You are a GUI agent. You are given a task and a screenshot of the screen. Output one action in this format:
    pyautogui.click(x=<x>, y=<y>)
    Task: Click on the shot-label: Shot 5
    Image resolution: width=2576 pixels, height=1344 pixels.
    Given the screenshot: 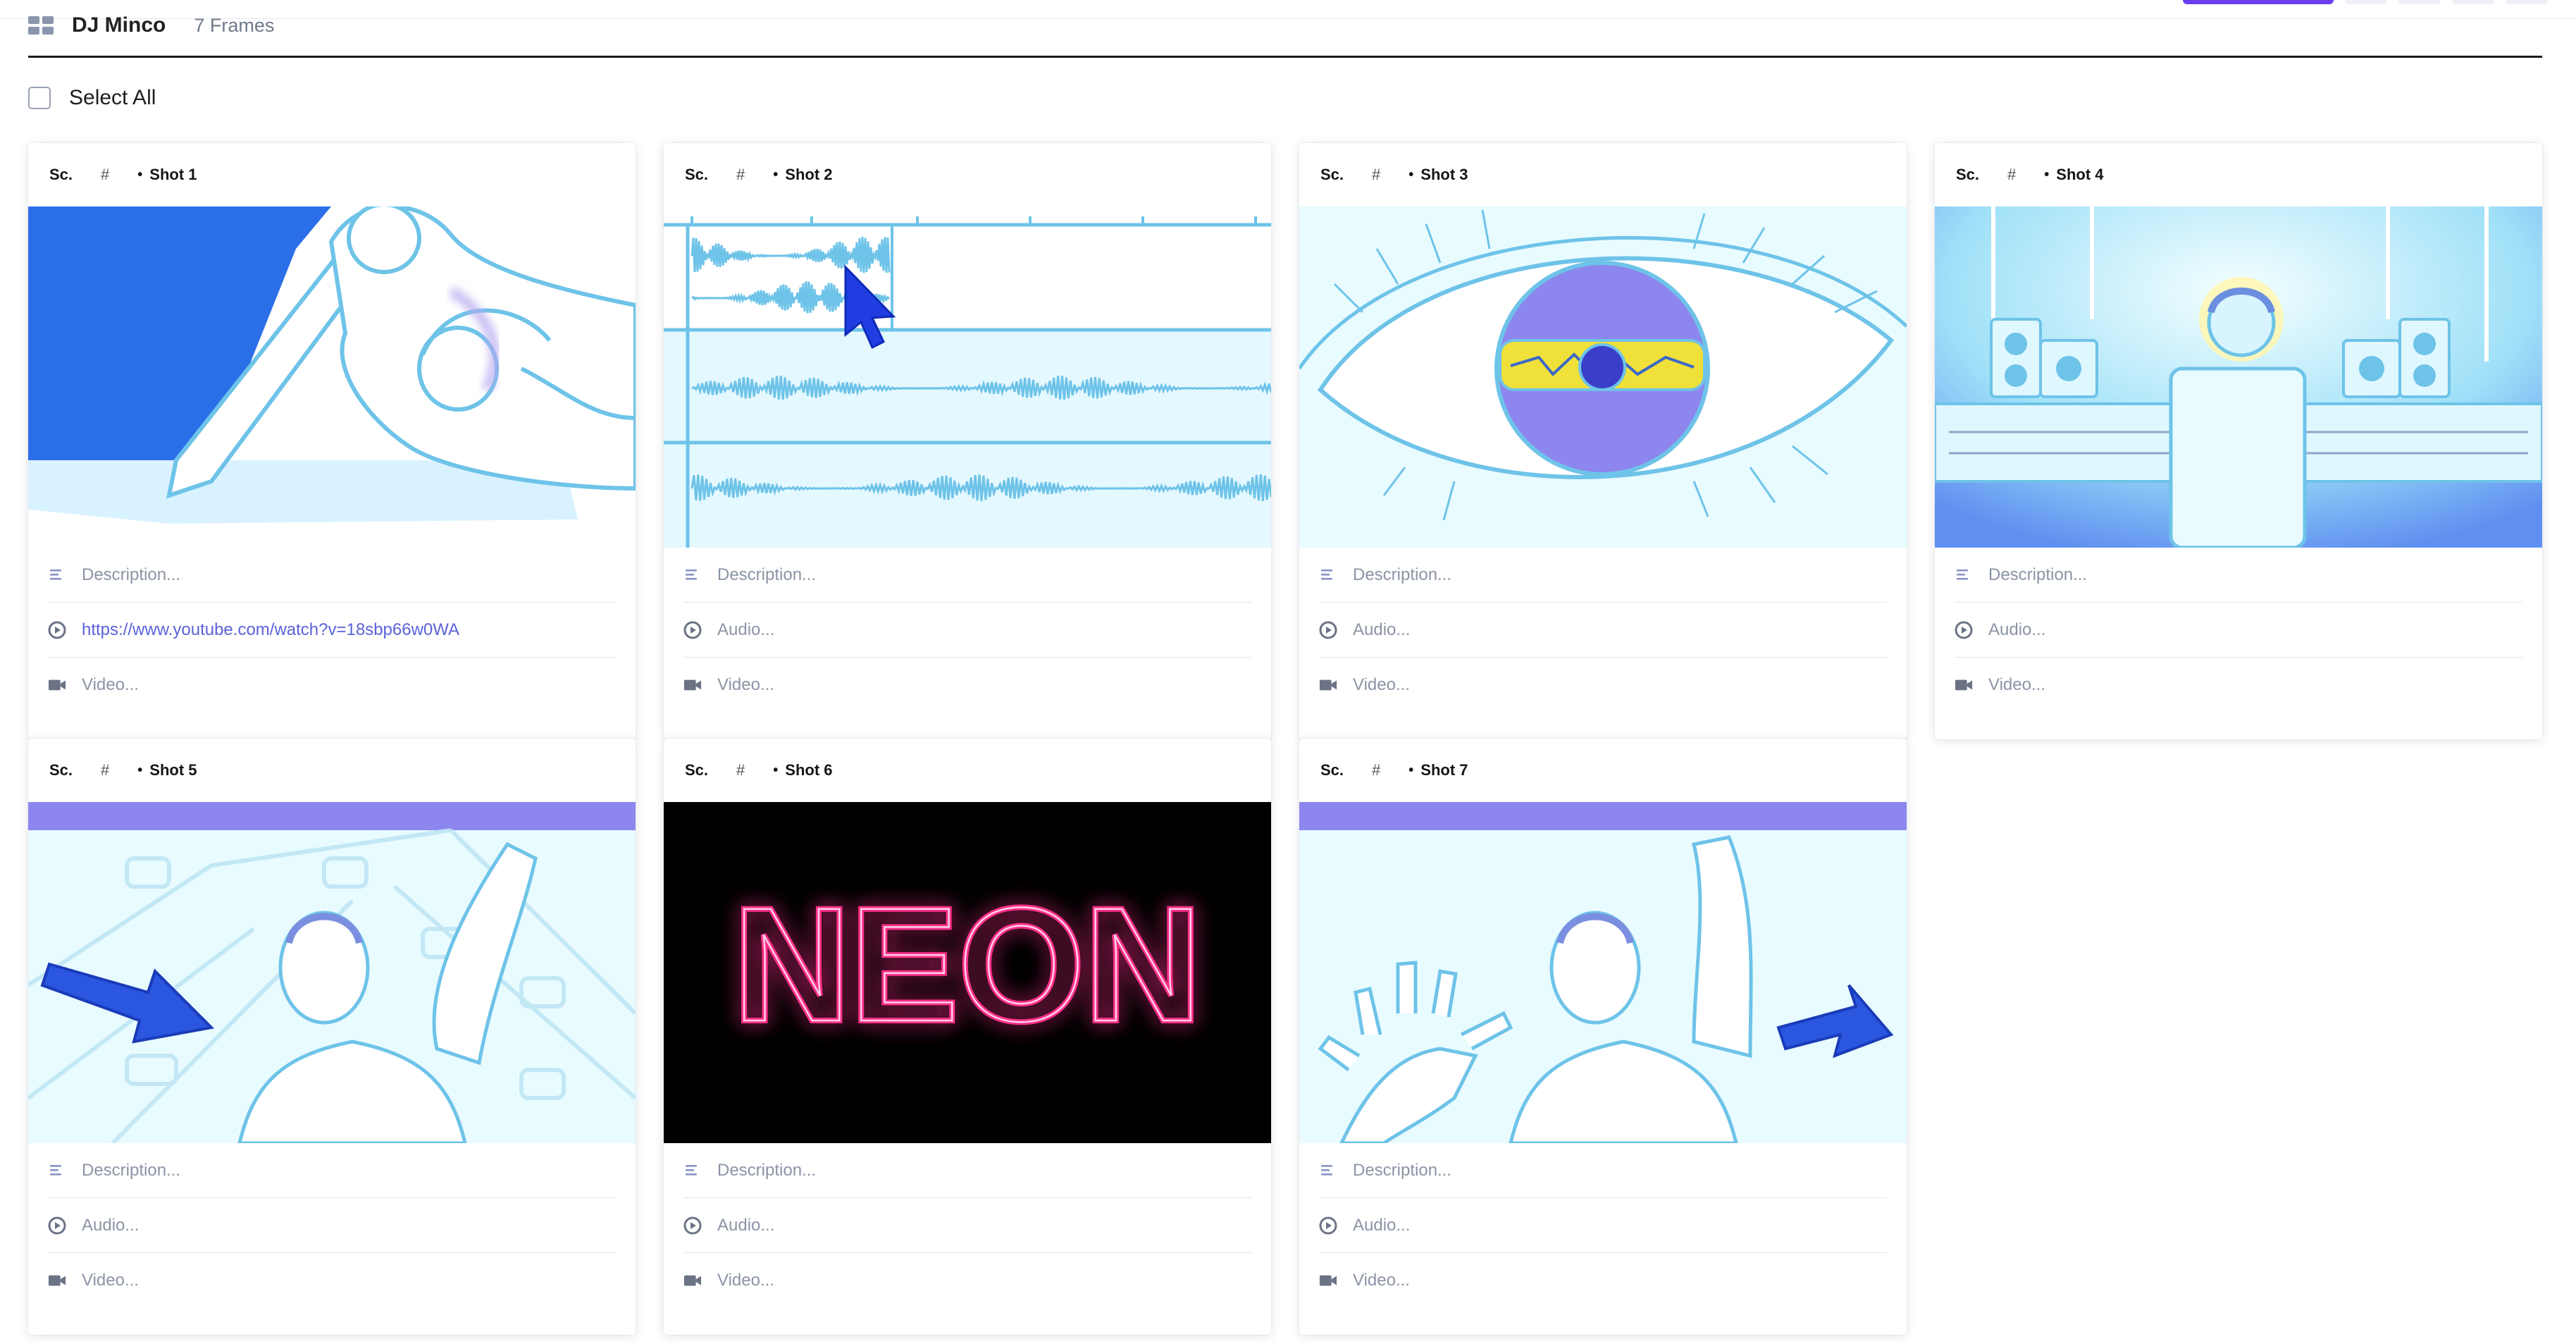 What is the action you would take?
    pyautogui.click(x=173, y=770)
    